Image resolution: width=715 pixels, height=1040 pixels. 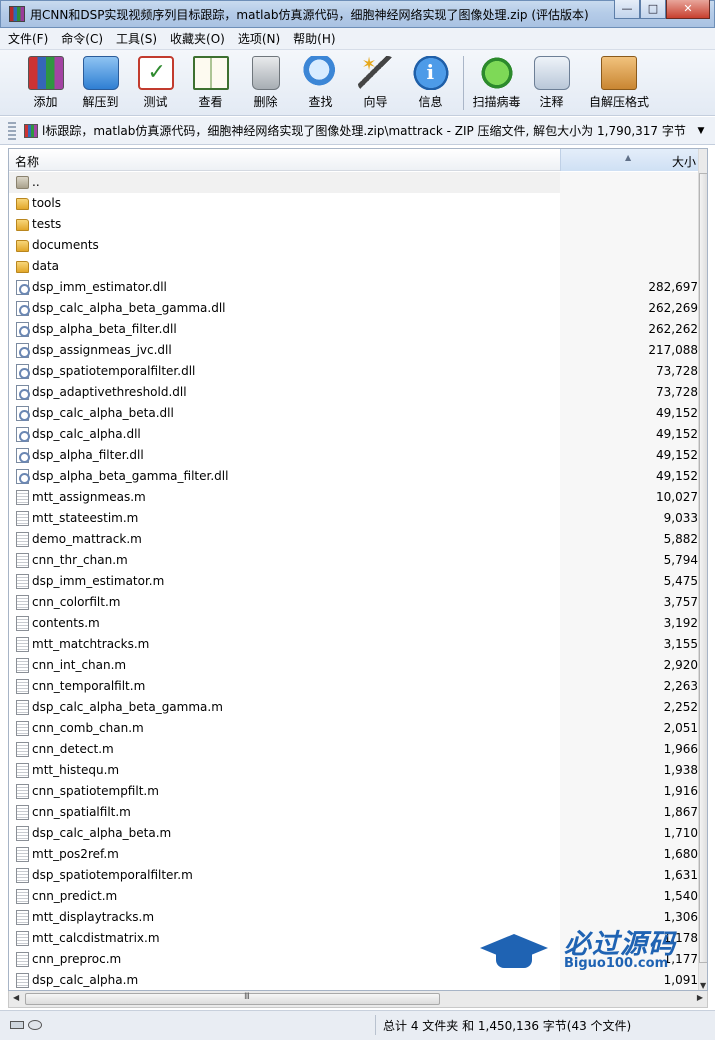 What do you see at coordinates (353, 686) in the screenshot?
I see `file-row: 2,263 cnn_temporalfilt.m` at bounding box center [353, 686].